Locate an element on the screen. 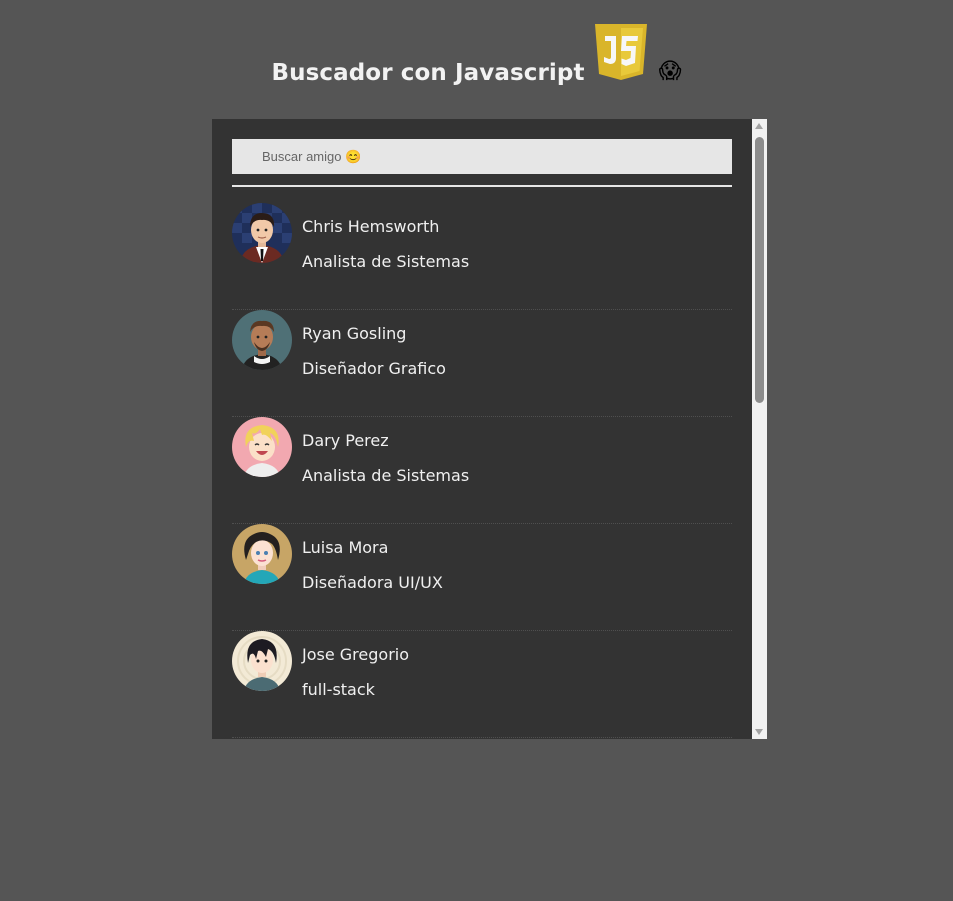 The height and width of the screenshot is (901, 953). avatar-woman-curly-icon is located at coordinates (262, 554).